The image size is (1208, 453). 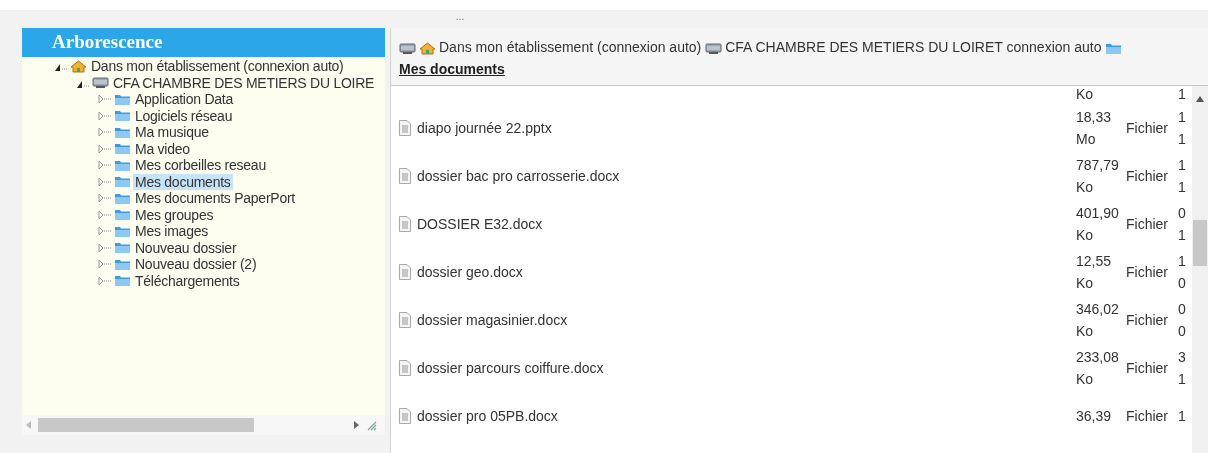 I want to click on tree-item: Ma video, so click(x=162, y=148).